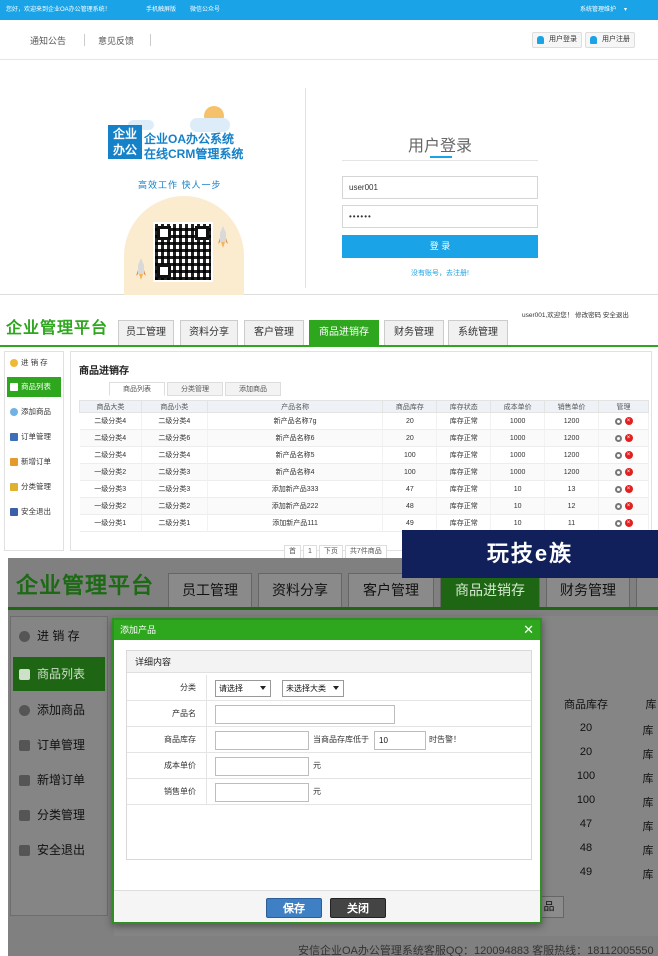  I want to click on login-button: 登 录, so click(440, 246).